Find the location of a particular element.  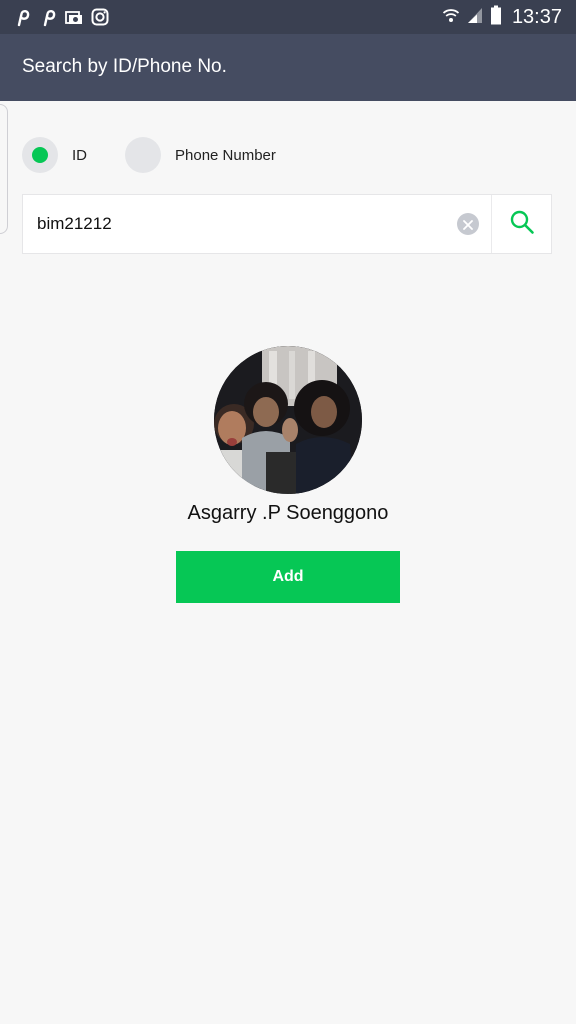

instagram-icon is located at coordinates (100, 17).